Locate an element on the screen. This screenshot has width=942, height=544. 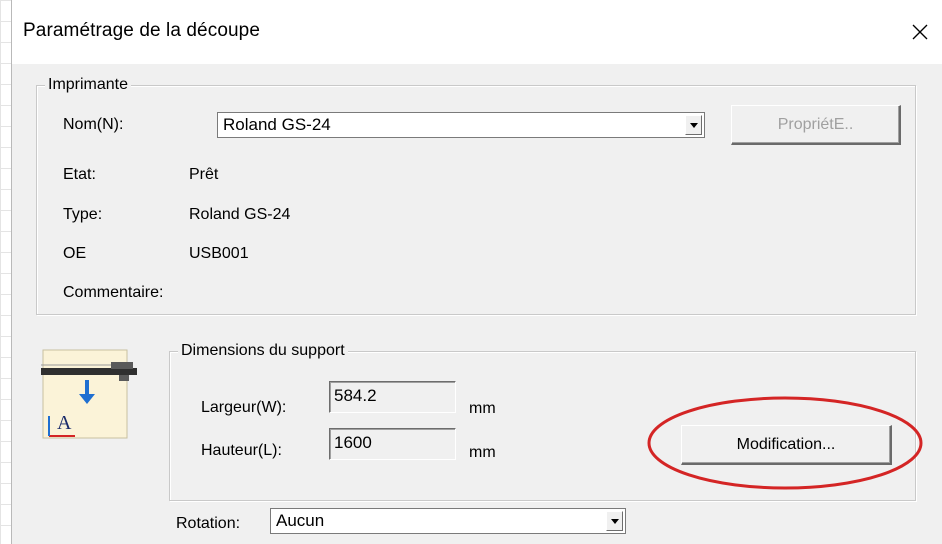
rotation-dropdown: Aucun is located at coordinates (448, 521).